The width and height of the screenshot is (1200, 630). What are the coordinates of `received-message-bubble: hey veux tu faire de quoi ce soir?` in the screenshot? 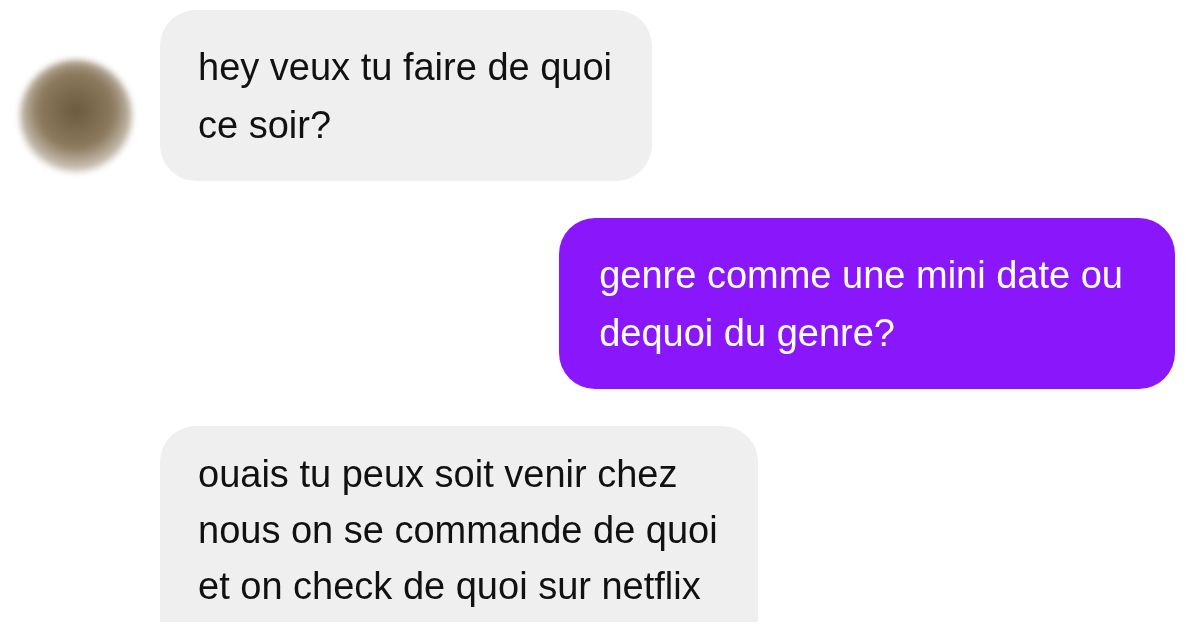 It's located at (406, 95).